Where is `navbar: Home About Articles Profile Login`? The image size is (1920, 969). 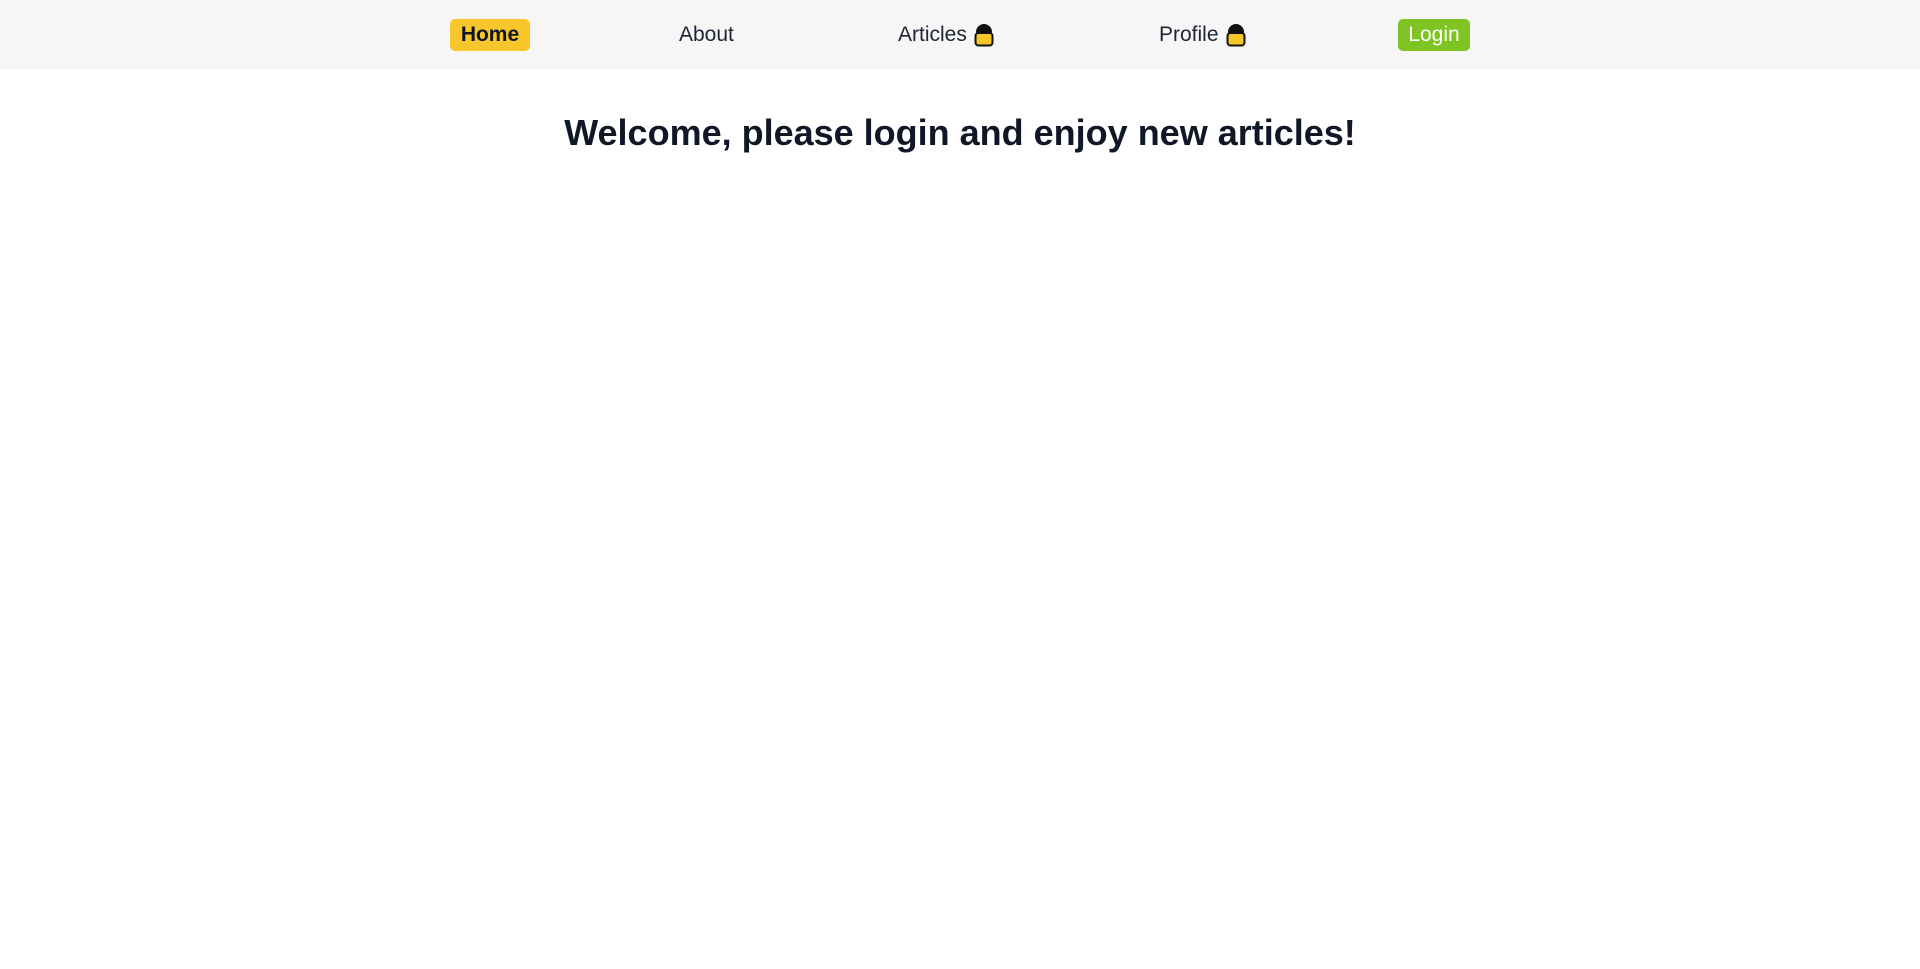 navbar: Home About Articles Profile Login is located at coordinates (960, 35).